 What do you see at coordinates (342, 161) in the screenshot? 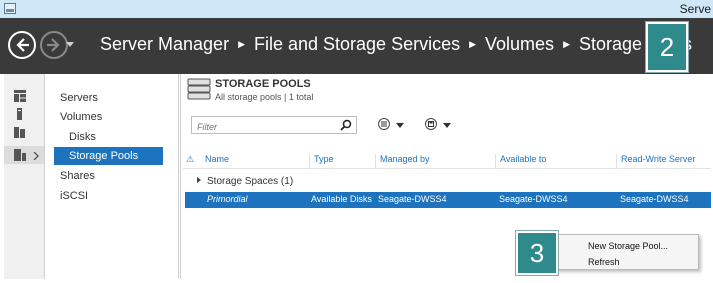
I see `column-type: Type` at bounding box center [342, 161].